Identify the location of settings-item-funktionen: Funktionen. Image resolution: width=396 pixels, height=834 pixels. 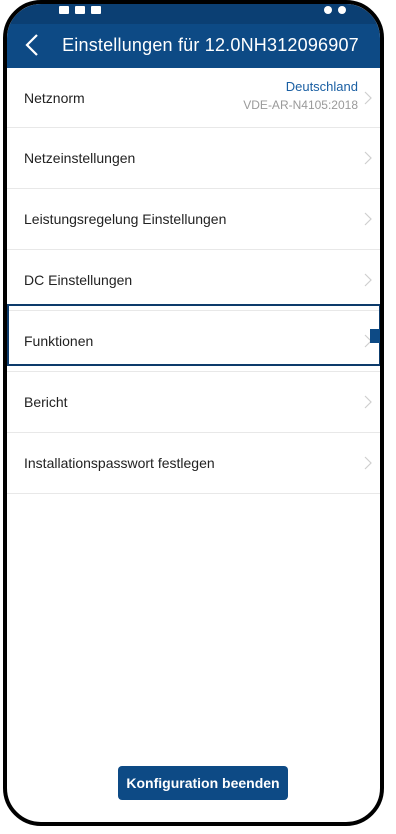
(193, 341).